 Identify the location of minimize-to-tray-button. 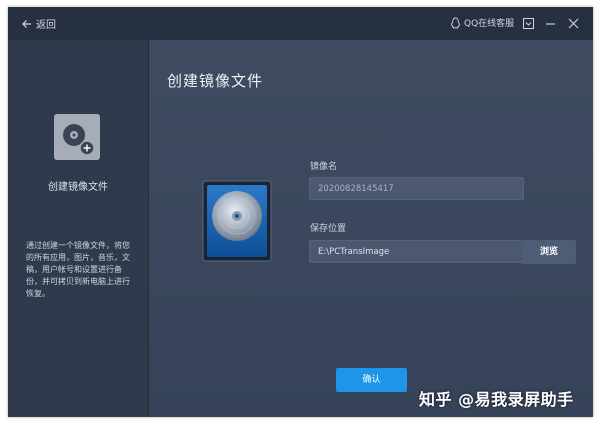
(528, 23).